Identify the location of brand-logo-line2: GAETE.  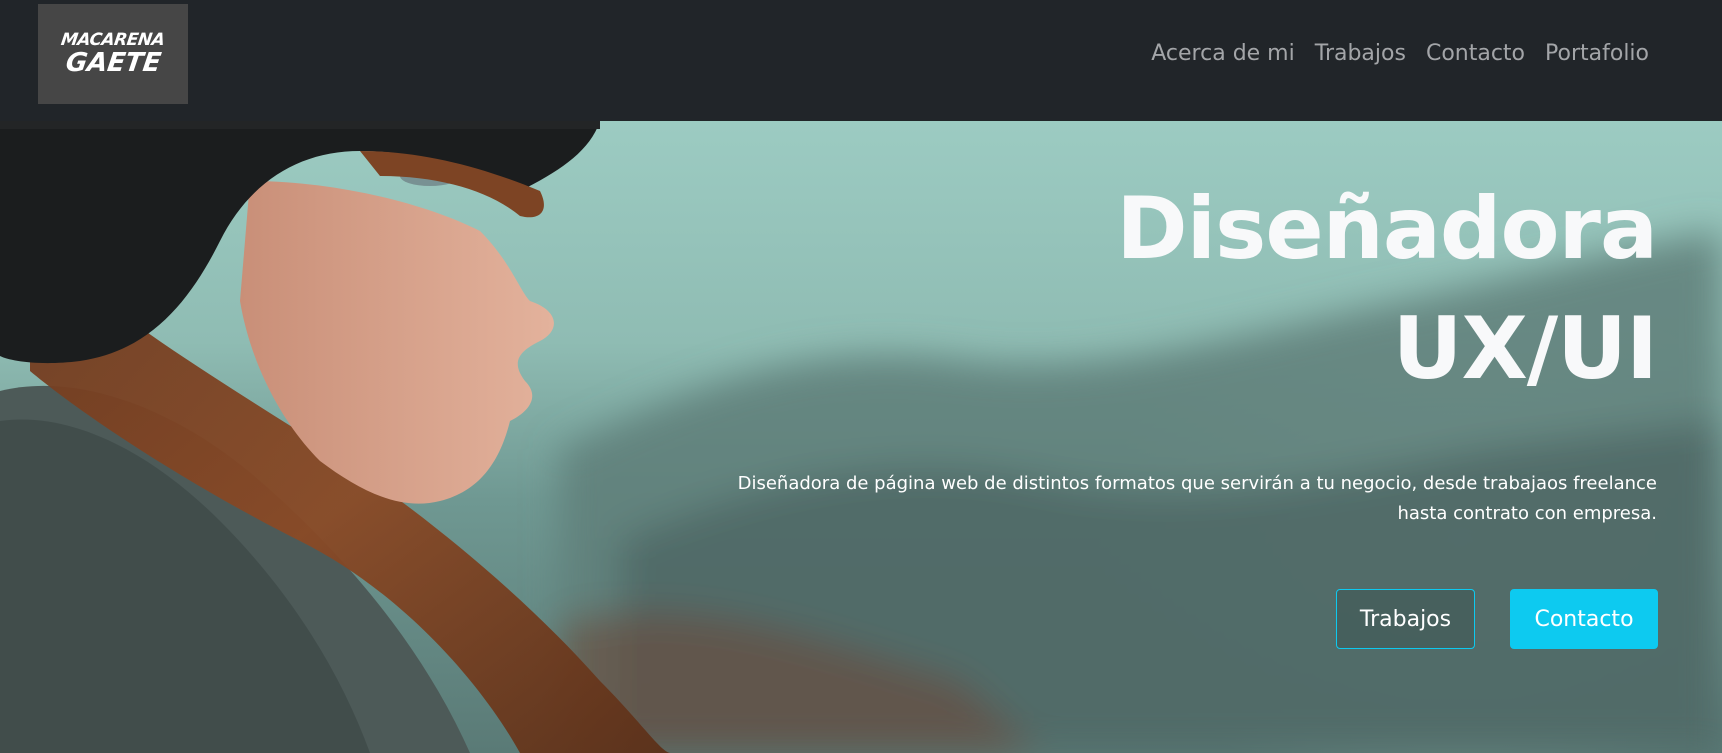
(113, 63).